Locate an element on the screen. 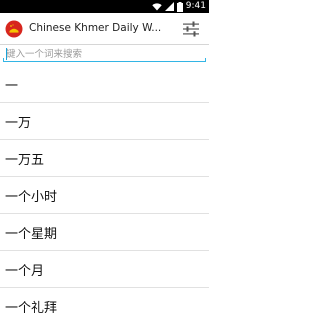 This screenshot has width=320, height=313. word-item: 一个礼拜 is located at coordinates (104, 300).